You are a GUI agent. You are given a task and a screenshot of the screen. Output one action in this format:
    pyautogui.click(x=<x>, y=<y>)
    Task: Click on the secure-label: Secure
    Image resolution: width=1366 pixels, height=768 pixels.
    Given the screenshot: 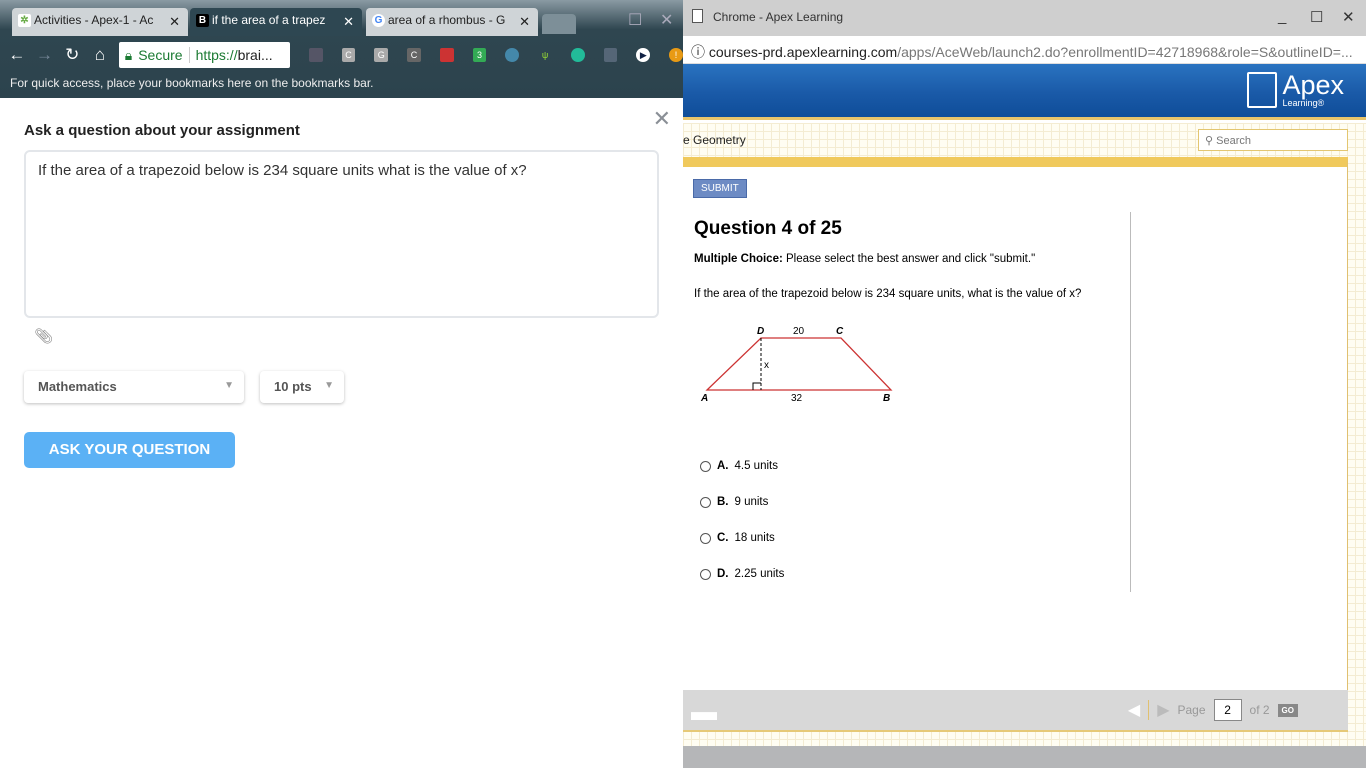 What is the action you would take?
    pyautogui.click(x=160, y=55)
    